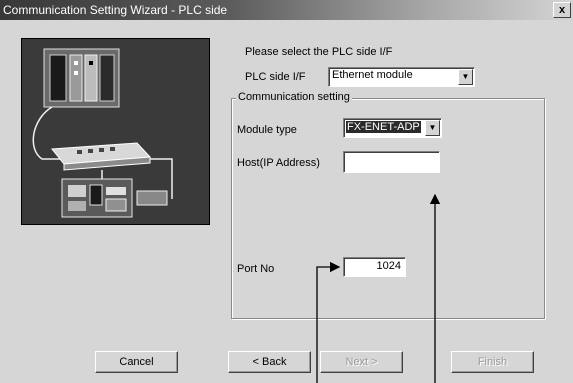  Describe the element at coordinates (492, 362) in the screenshot. I see `finish-button: Finish` at that location.